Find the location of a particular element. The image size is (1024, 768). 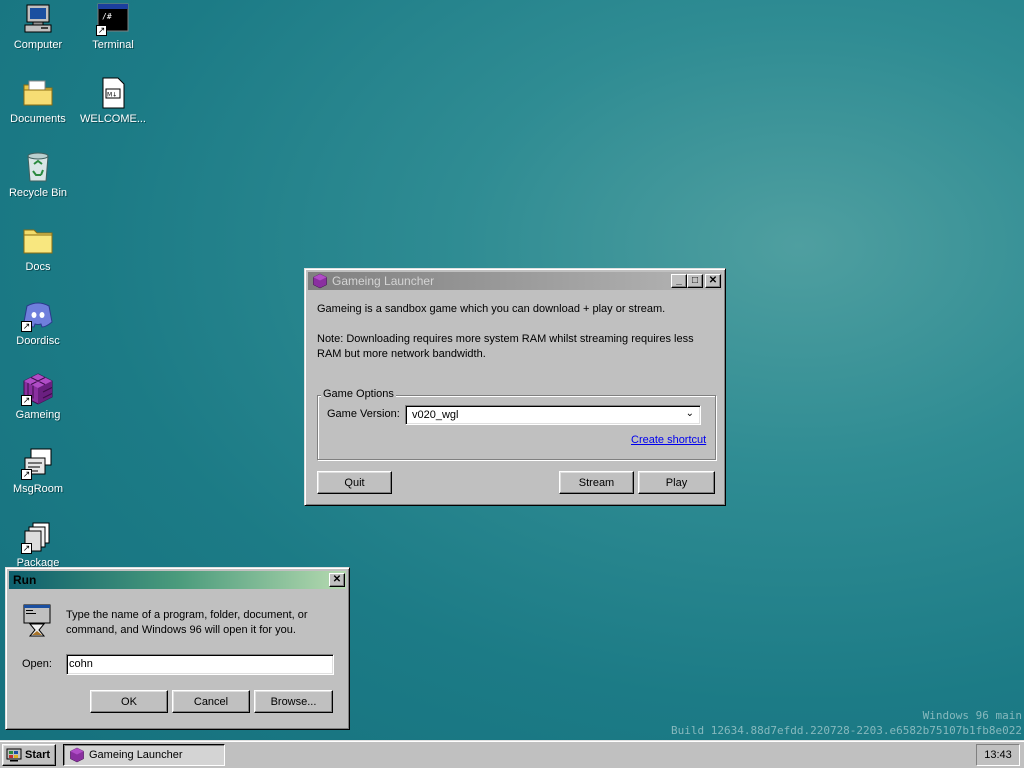

start-logo-icon is located at coordinates (14, 755).